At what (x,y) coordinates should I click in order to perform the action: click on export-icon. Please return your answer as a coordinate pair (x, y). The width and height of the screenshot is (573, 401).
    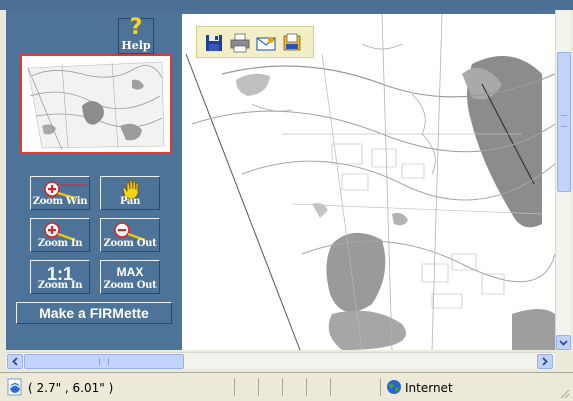
    Looking at the image, I should click on (292, 42).